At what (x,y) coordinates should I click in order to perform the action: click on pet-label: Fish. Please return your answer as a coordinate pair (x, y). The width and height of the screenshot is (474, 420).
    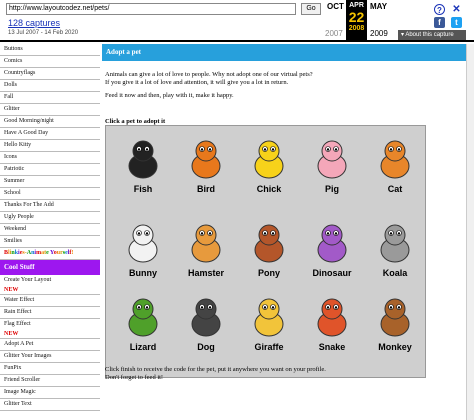
    Looking at the image, I should click on (143, 189).